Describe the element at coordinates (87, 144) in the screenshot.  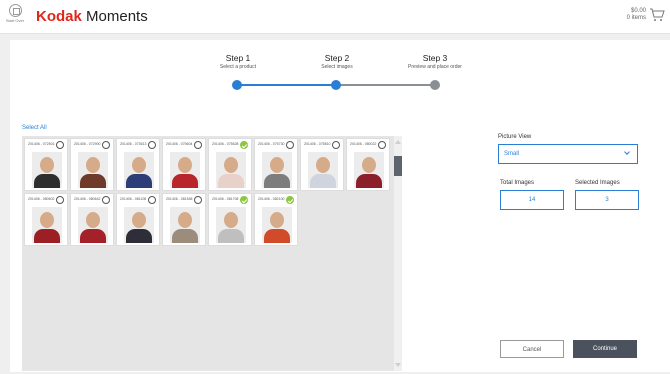
I see `photo-filename: 201406 - 072900` at that location.